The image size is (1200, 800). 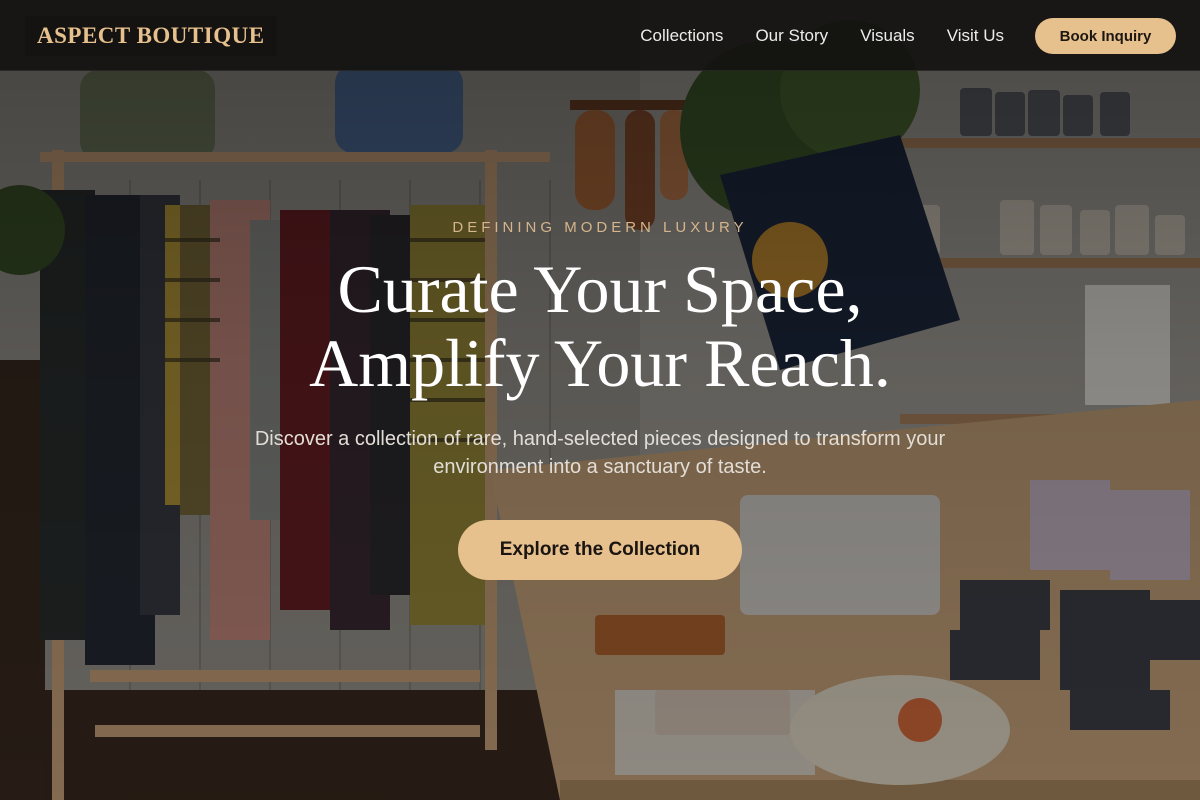 I want to click on book-inquiry-button: Book Inquiry, so click(x=1105, y=36).